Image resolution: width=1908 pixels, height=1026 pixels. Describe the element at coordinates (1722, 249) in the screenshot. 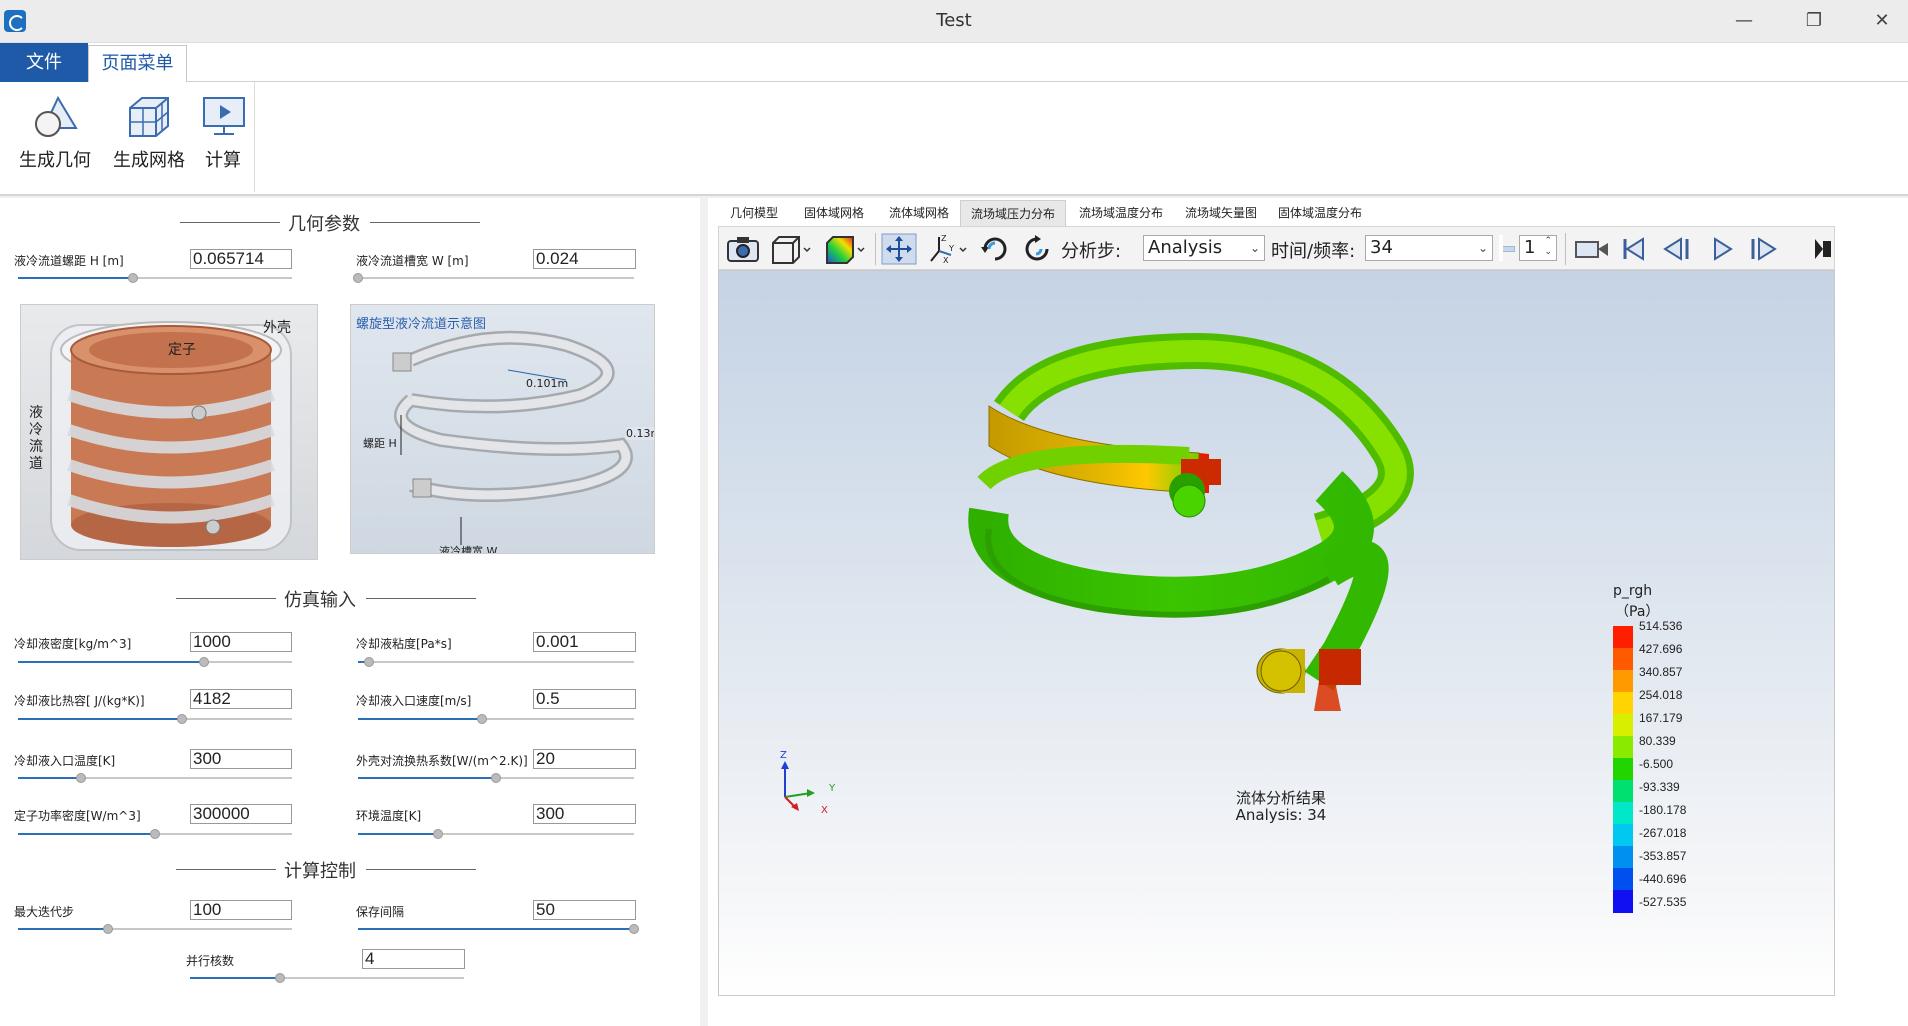

I see `play-icon` at that location.